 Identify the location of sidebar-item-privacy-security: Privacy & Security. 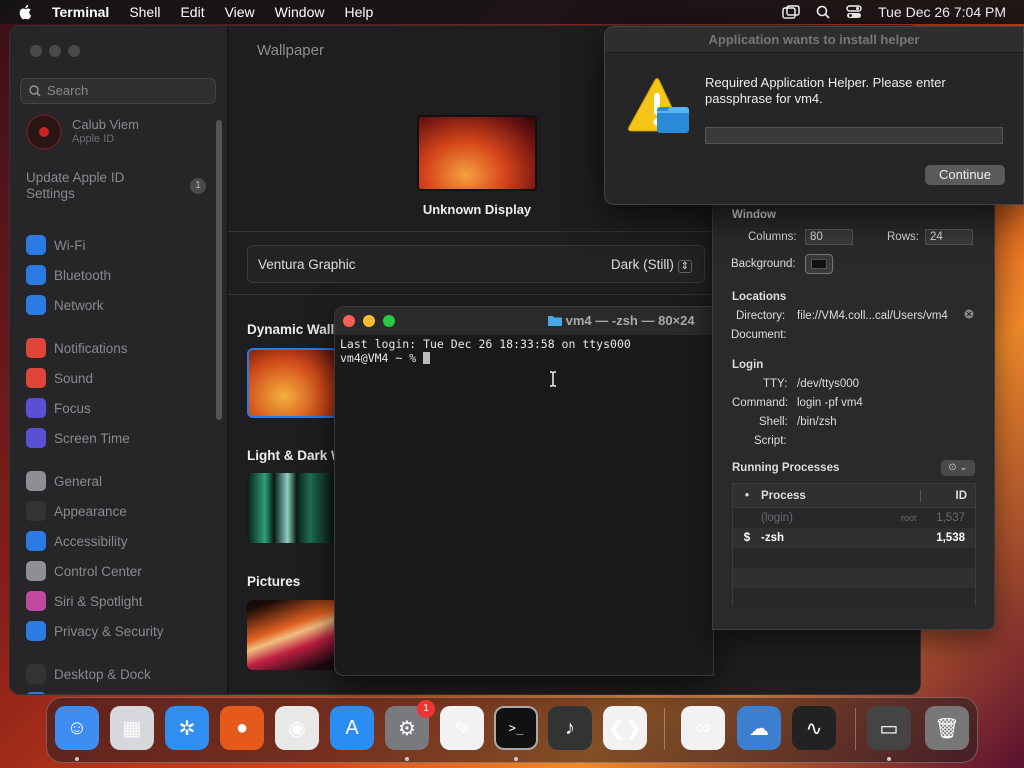
(121, 631).